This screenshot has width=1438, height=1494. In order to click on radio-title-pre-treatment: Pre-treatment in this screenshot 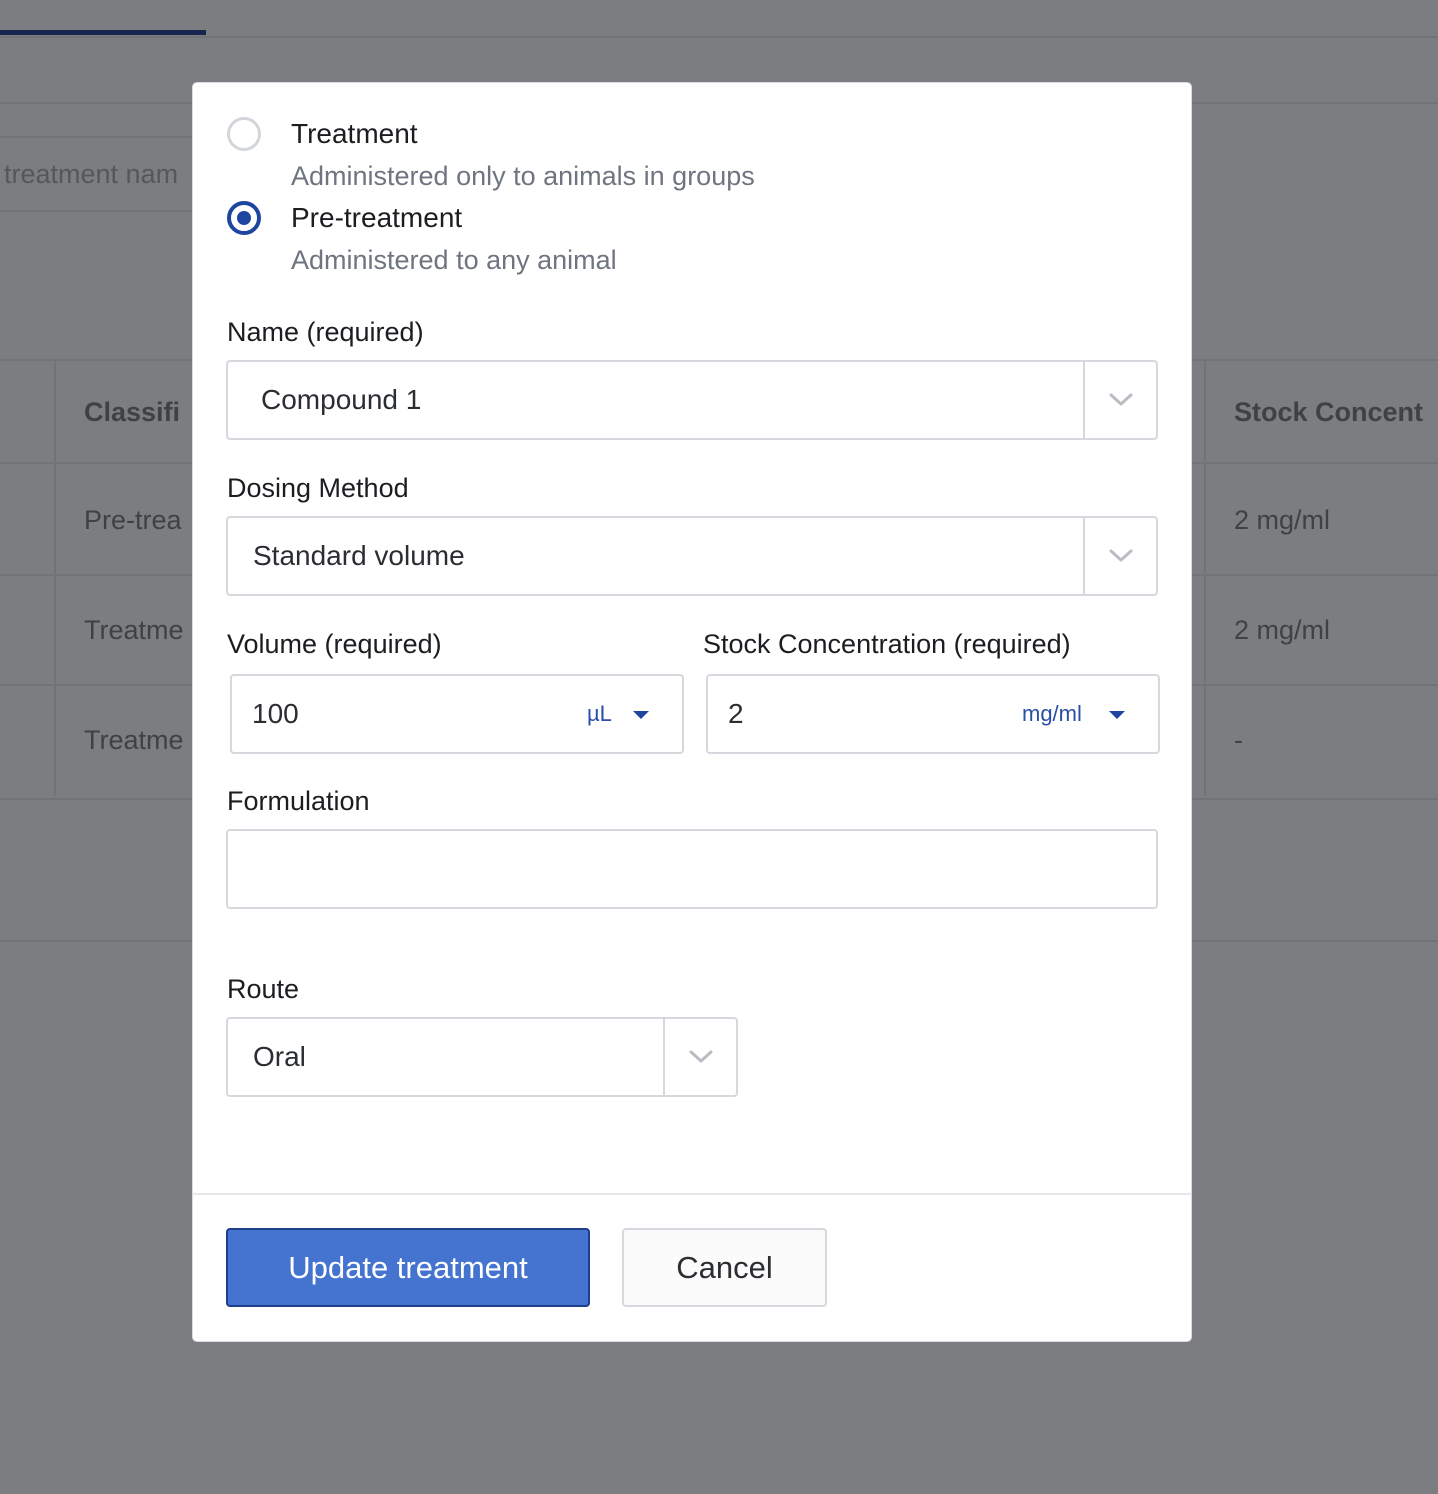, I will do `click(377, 217)`.